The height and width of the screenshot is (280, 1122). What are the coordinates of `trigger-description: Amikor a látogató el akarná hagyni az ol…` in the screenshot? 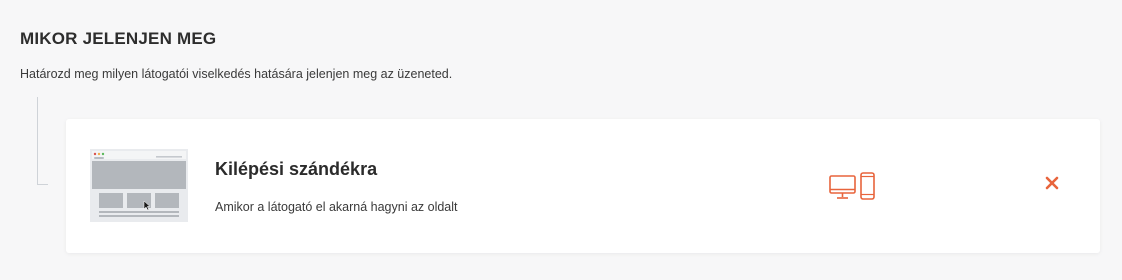 It's located at (336, 207).